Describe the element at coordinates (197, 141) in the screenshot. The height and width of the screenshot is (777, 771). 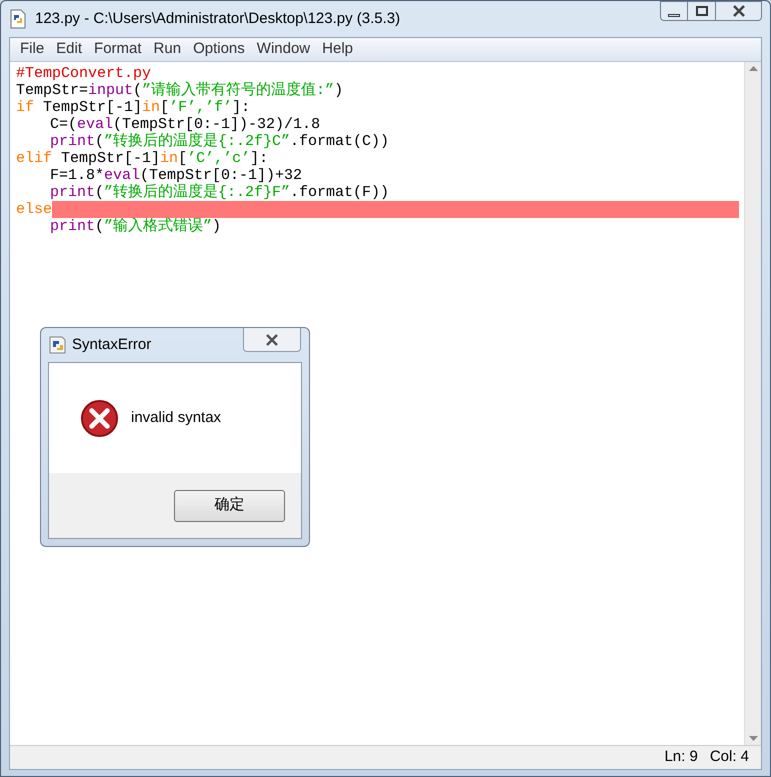
I see `code-token: ”转换后的温度是{:.2f}C”` at that location.